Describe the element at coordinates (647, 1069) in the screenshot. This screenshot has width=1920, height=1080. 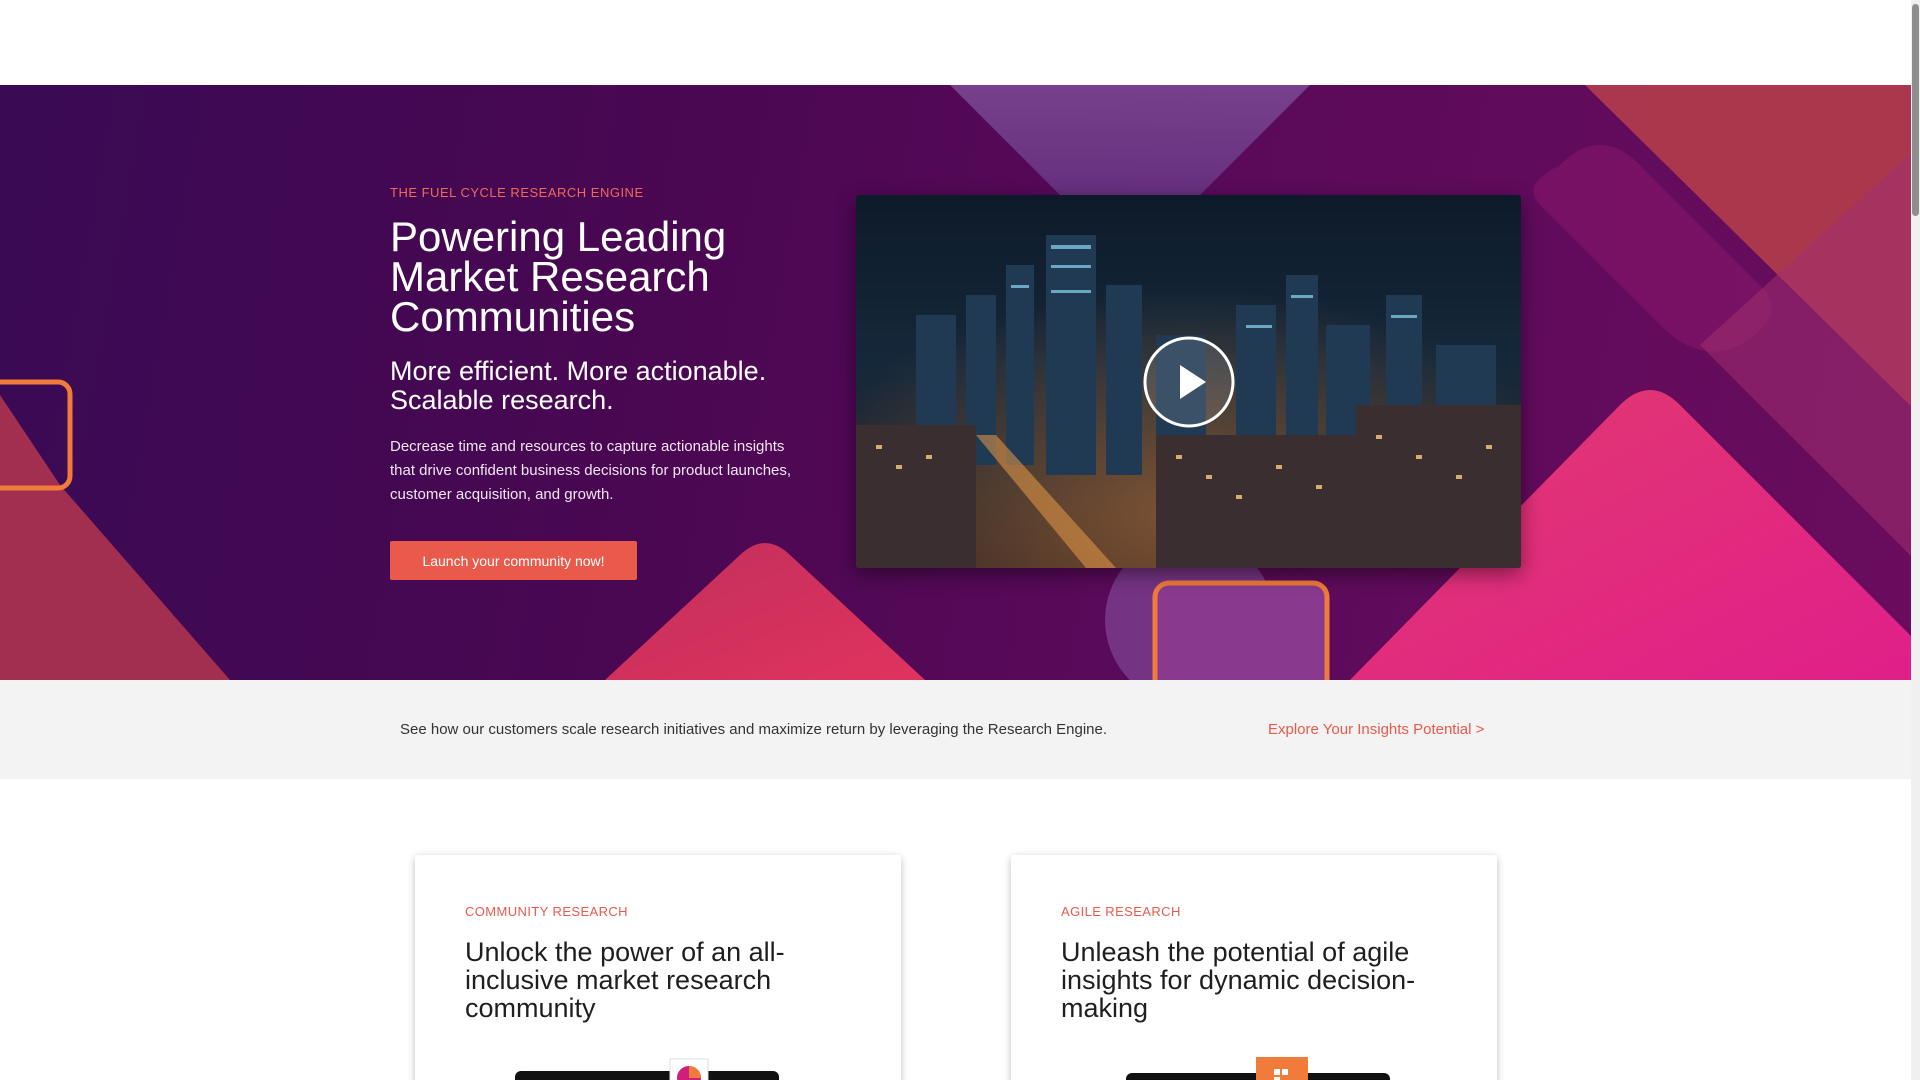
I see `community-product-image` at that location.